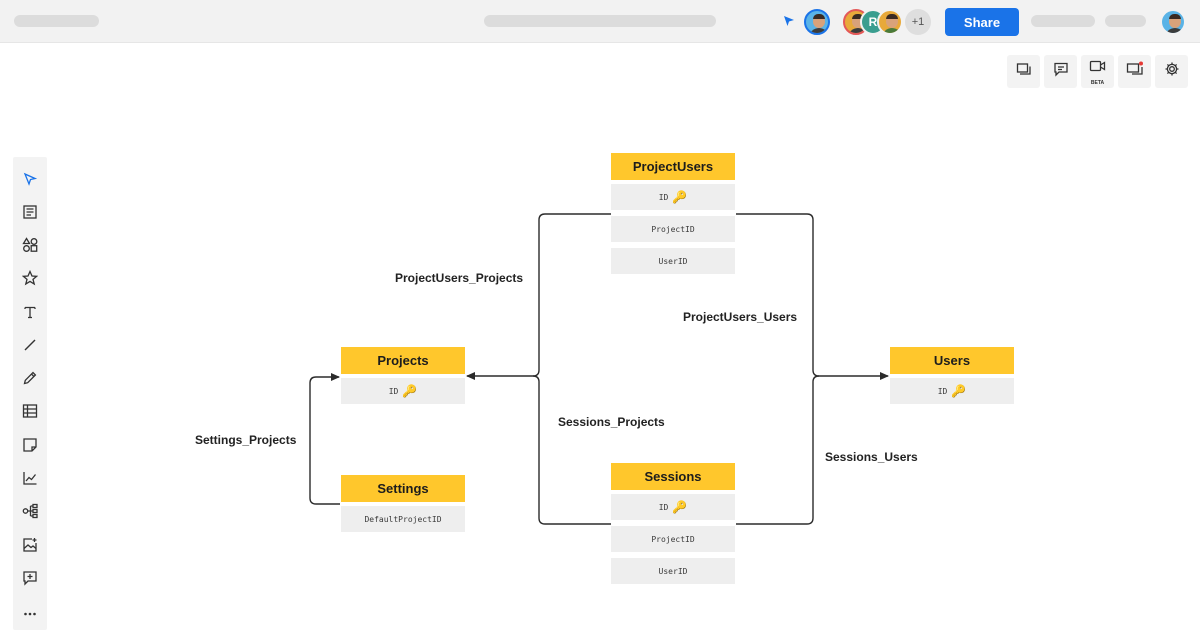  What do you see at coordinates (403, 488) in the screenshot?
I see `entity-title: Settings` at bounding box center [403, 488].